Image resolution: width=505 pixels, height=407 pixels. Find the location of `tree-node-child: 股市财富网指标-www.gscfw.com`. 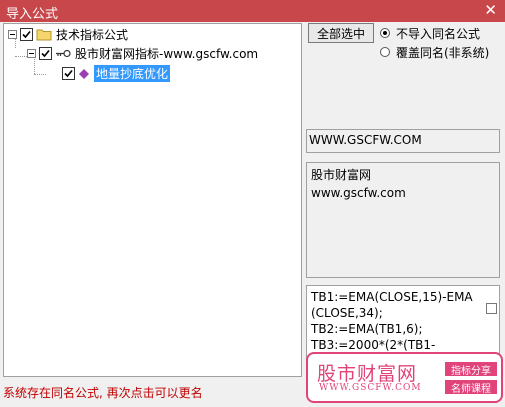

tree-node-child: 股市财富网指标-www.gscfw.com is located at coordinates (142, 53).